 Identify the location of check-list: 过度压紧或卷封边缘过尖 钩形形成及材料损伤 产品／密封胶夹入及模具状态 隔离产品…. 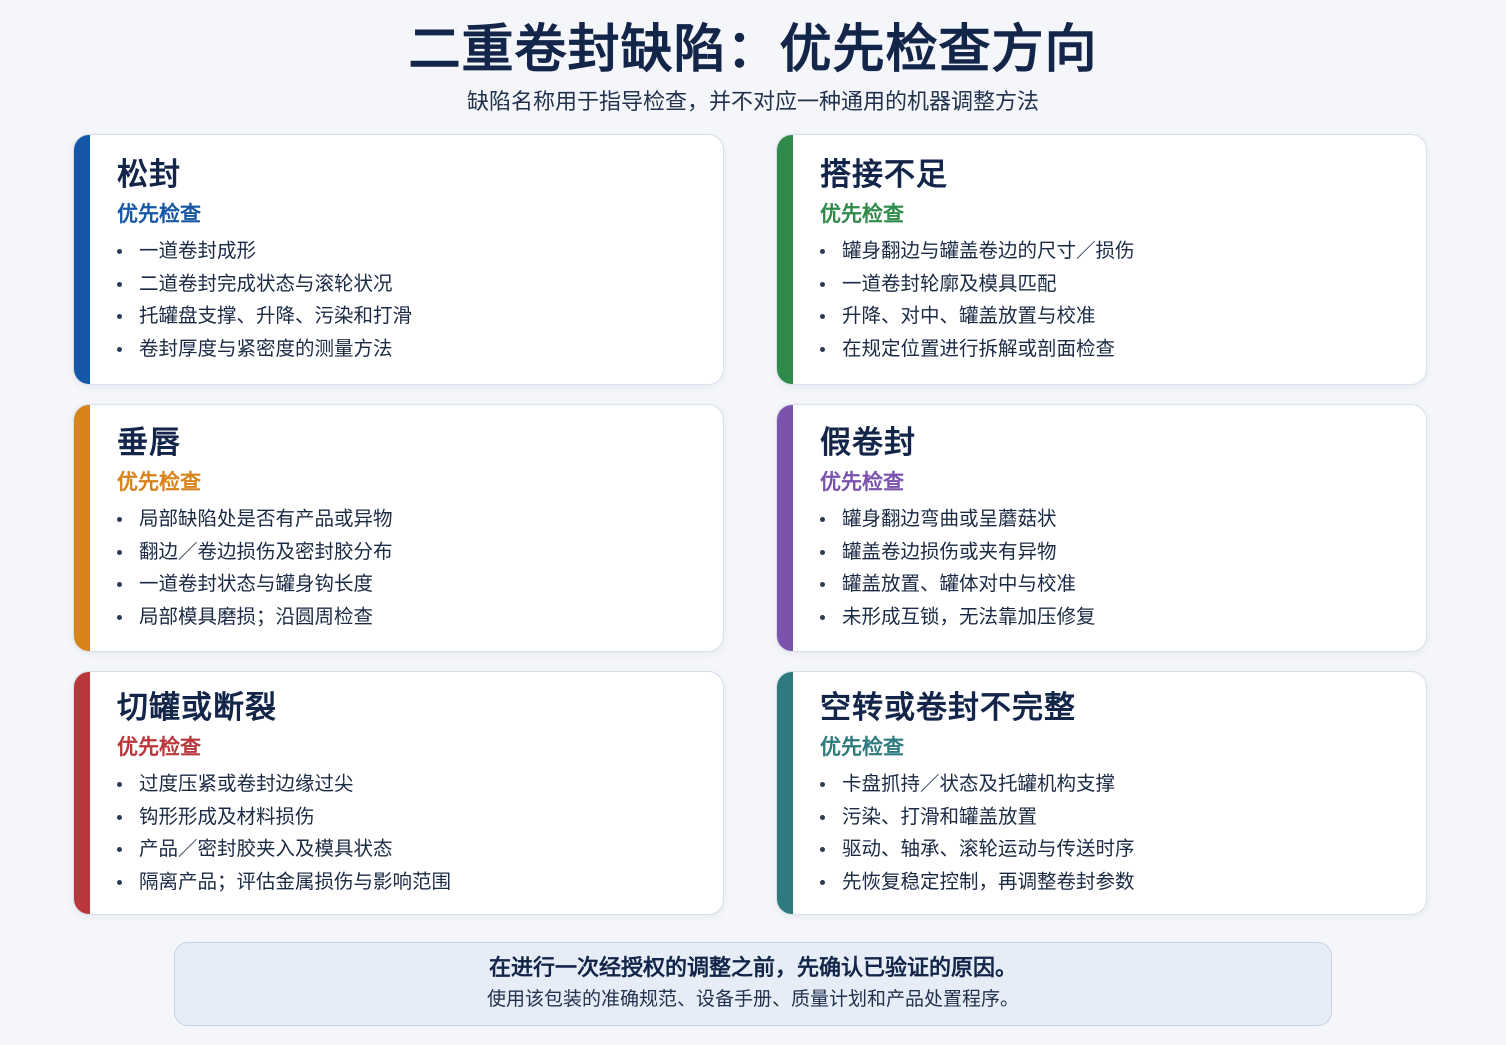
(410, 833).